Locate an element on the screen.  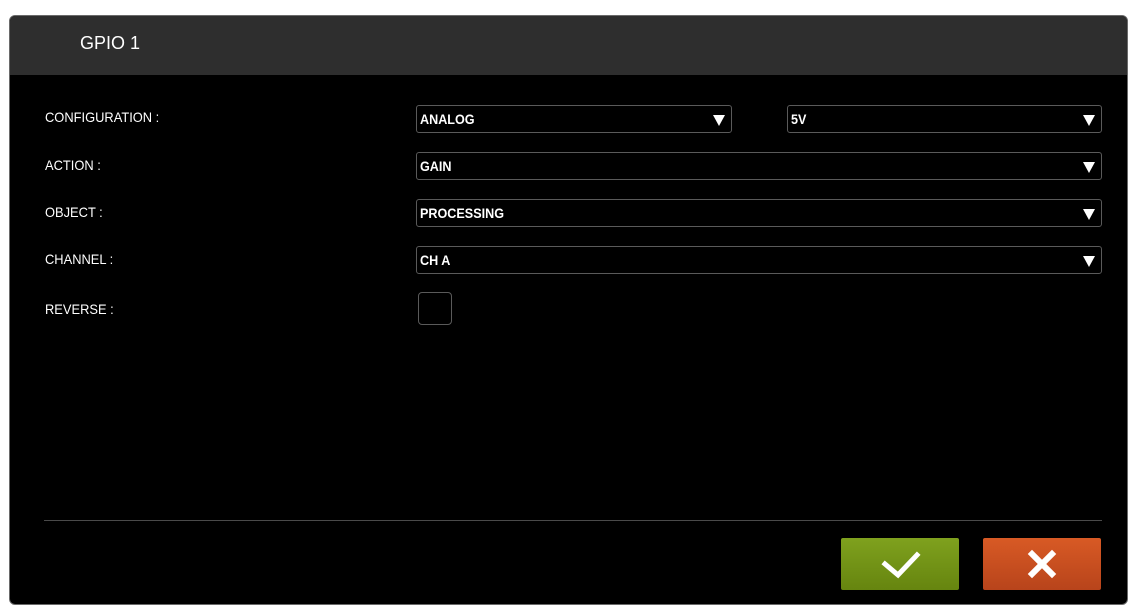
voltage-select: 5V is located at coordinates (944, 119).